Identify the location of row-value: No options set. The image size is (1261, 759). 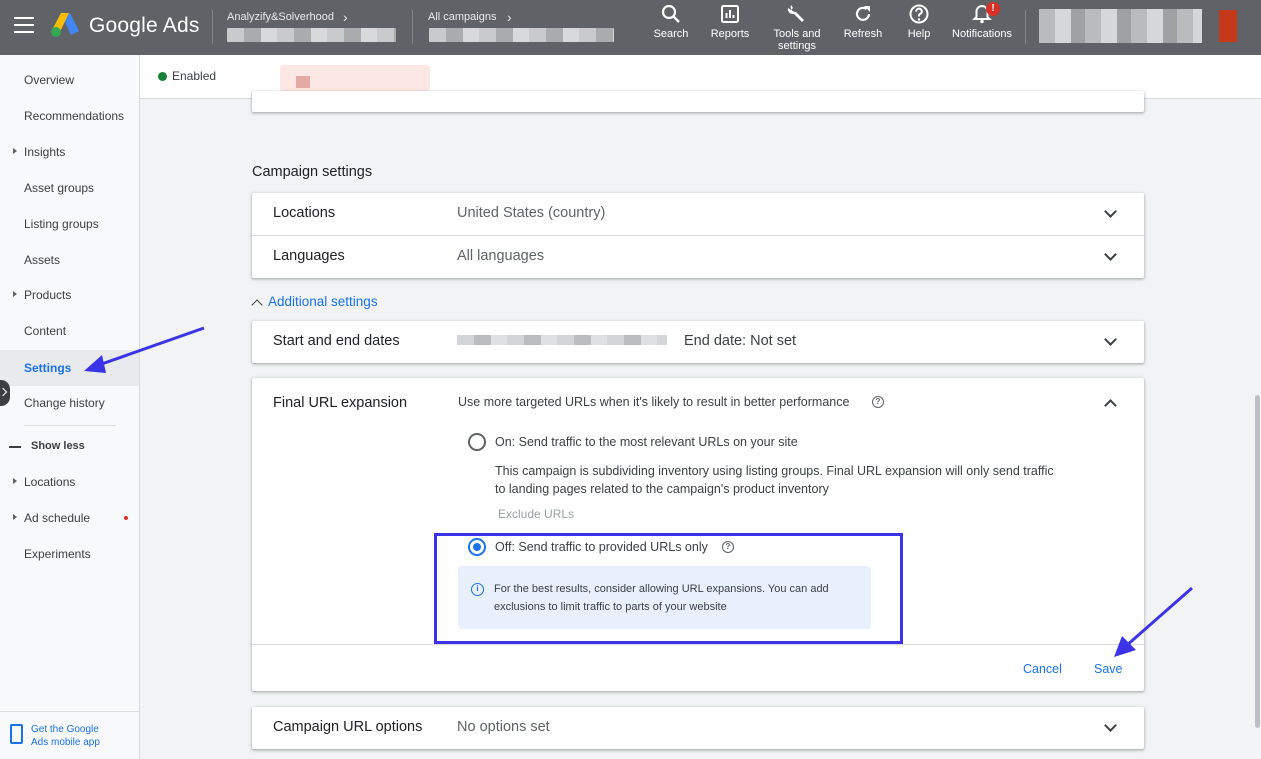
(503, 727).